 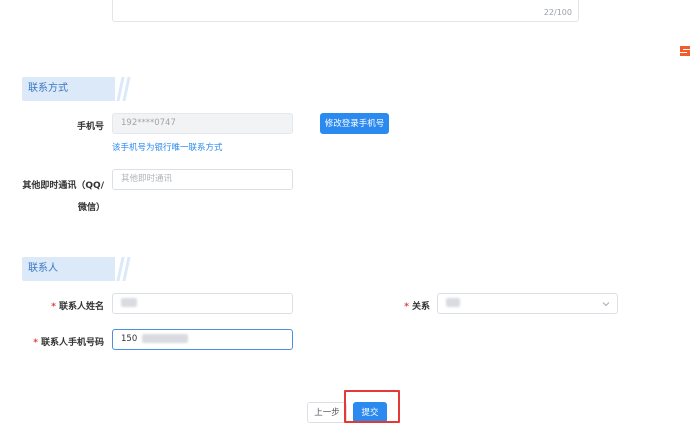 What do you see at coordinates (148, 123) in the screenshot?
I see `phone-value: 192****0747` at bounding box center [148, 123].